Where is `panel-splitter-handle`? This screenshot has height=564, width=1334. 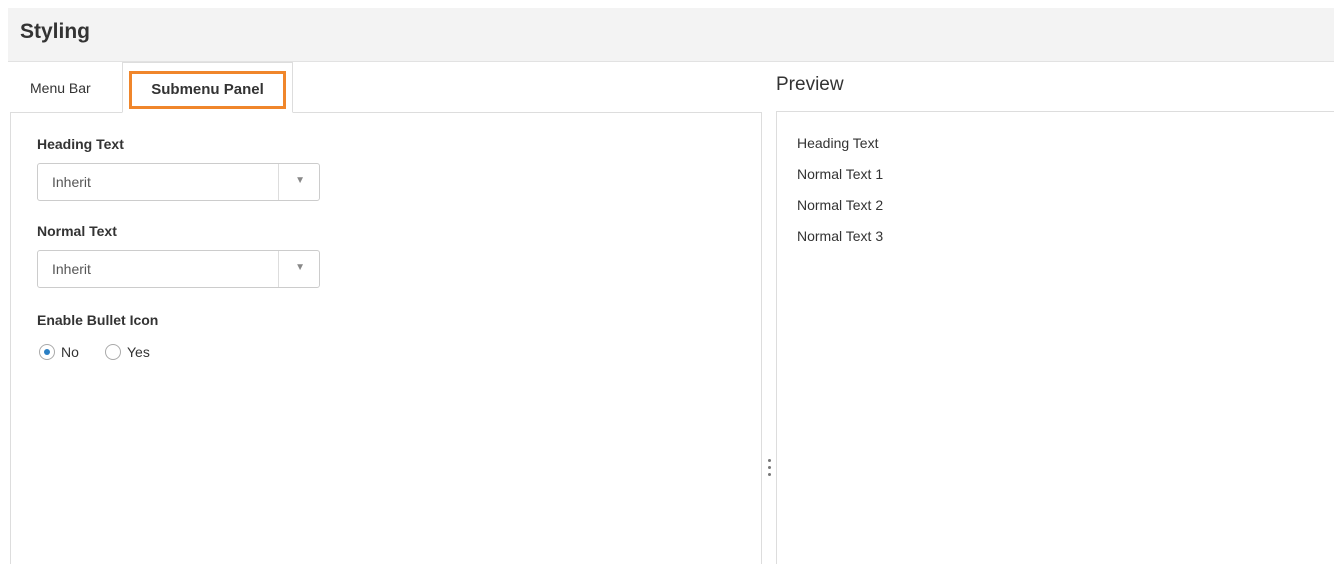
panel-splitter-handle is located at coordinates (769, 467).